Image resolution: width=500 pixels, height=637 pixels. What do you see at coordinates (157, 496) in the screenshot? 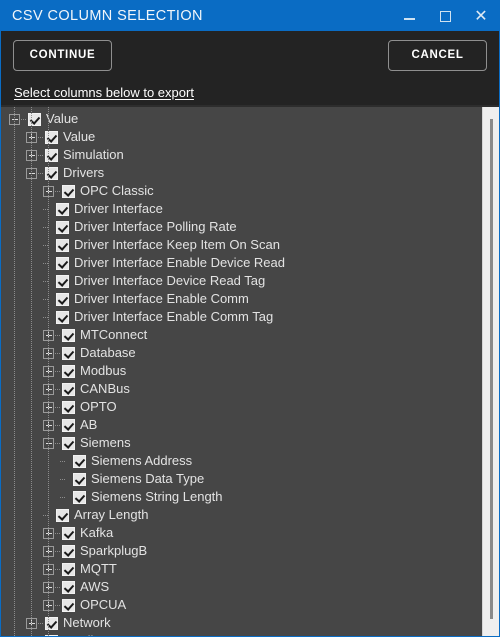
I see `tree-row-label: Siemens String Length` at bounding box center [157, 496].